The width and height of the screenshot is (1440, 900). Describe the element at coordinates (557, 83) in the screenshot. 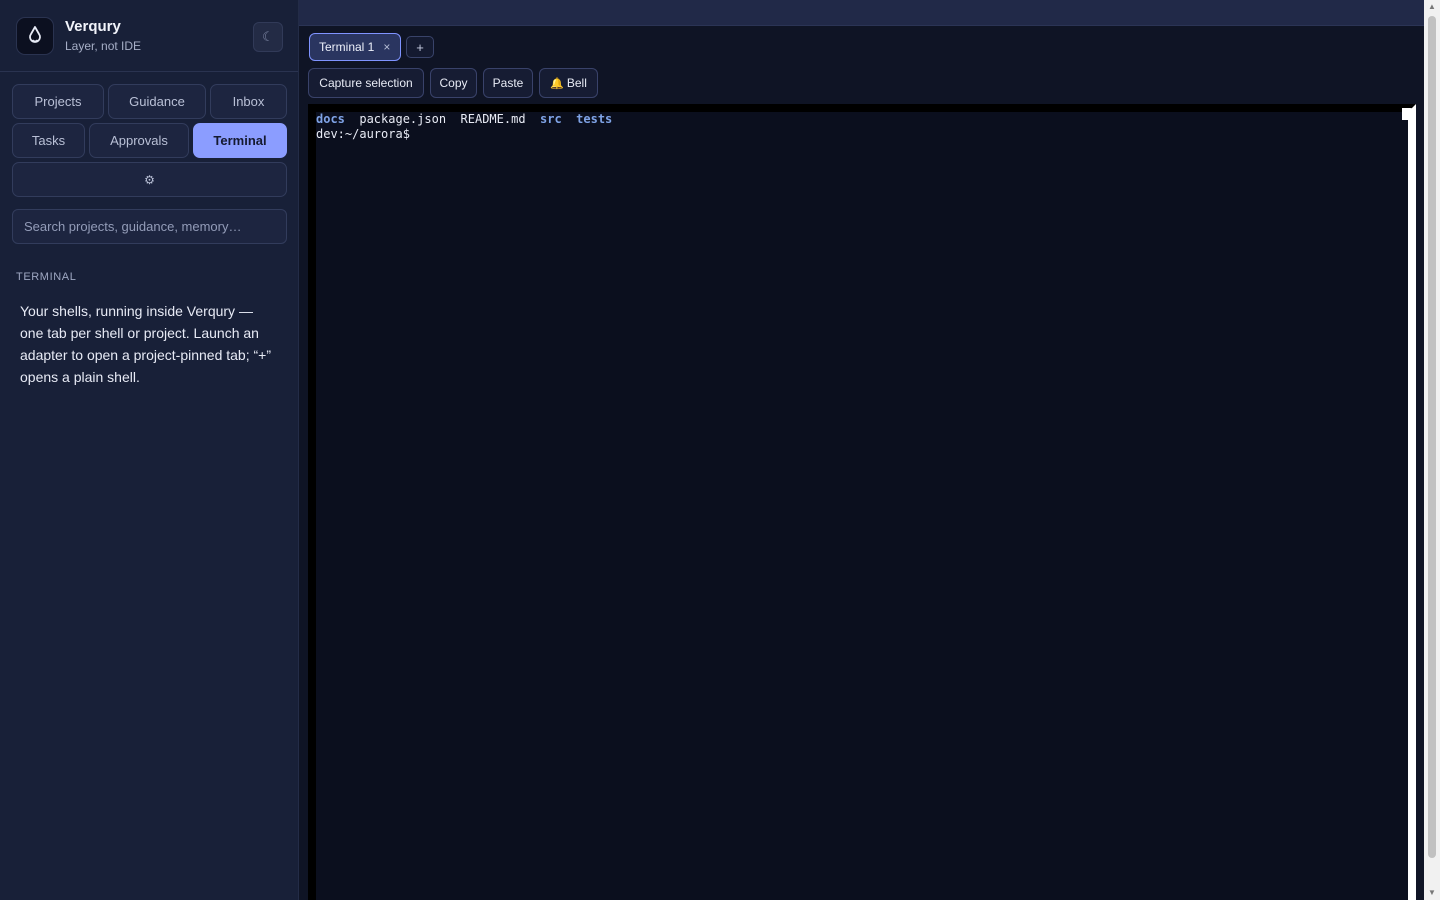

I see `bell-icon: 🔔` at that location.